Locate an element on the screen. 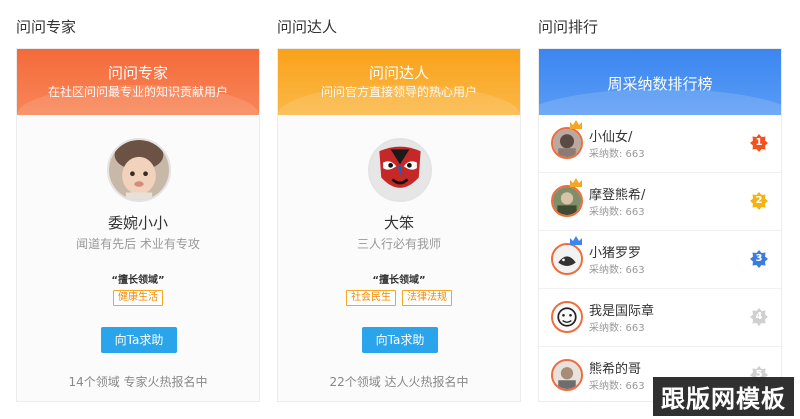  banner-title: 周采纳数排行榜 is located at coordinates (660, 84).